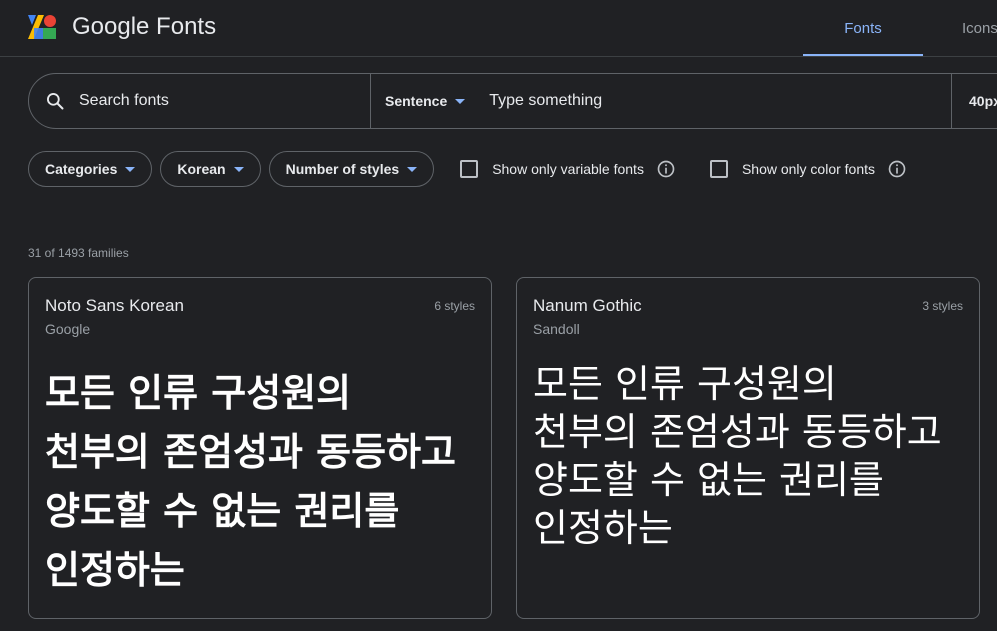 The width and height of the screenshot is (997, 631). I want to click on search-bar: Sentence 40px, so click(512, 101).